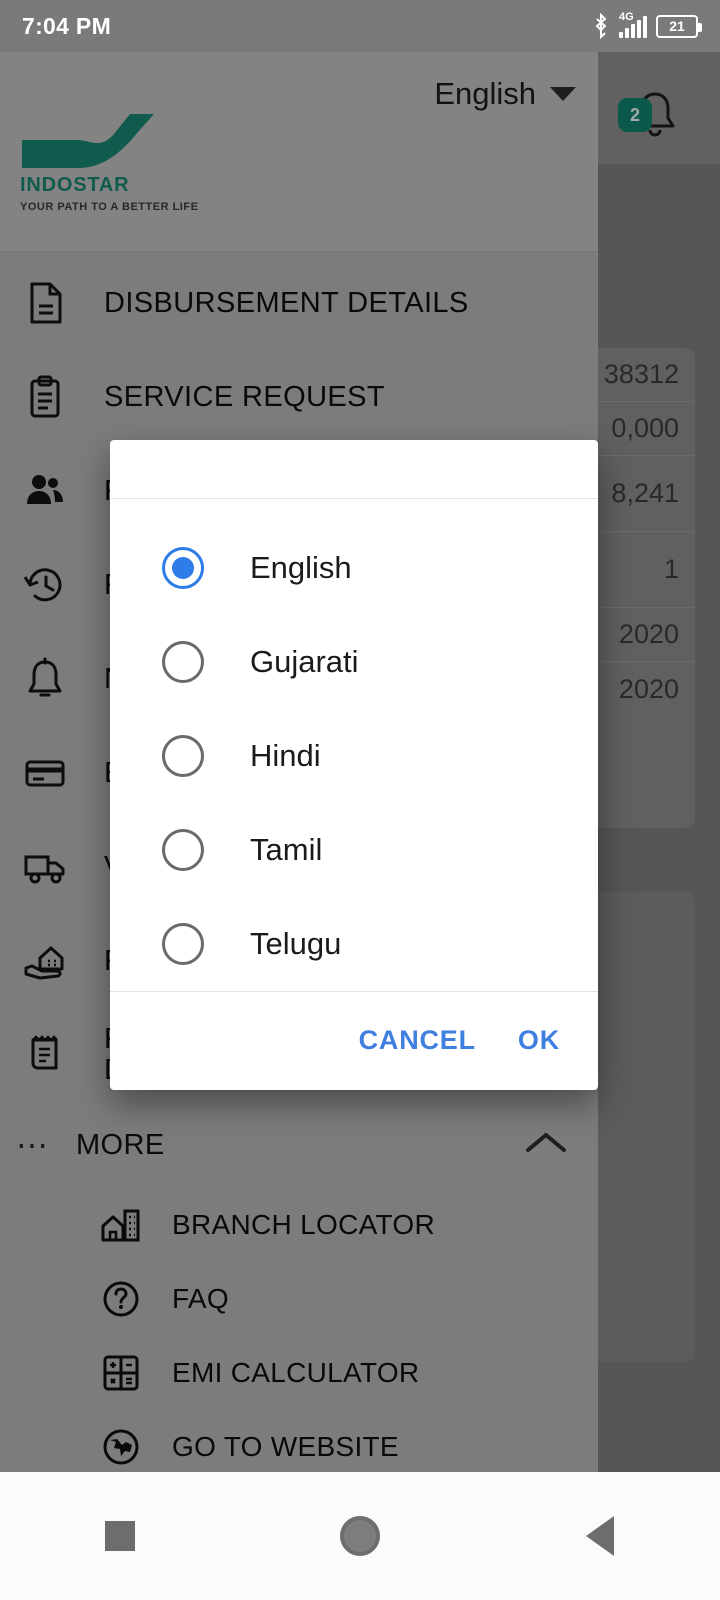  I want to click on dialog-title, so click(354, 469).